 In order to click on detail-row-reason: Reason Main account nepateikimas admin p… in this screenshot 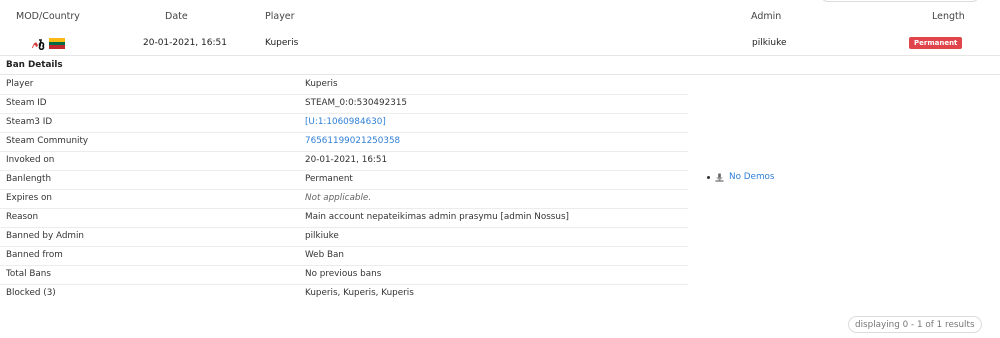, I will do `click(344, 218)`.